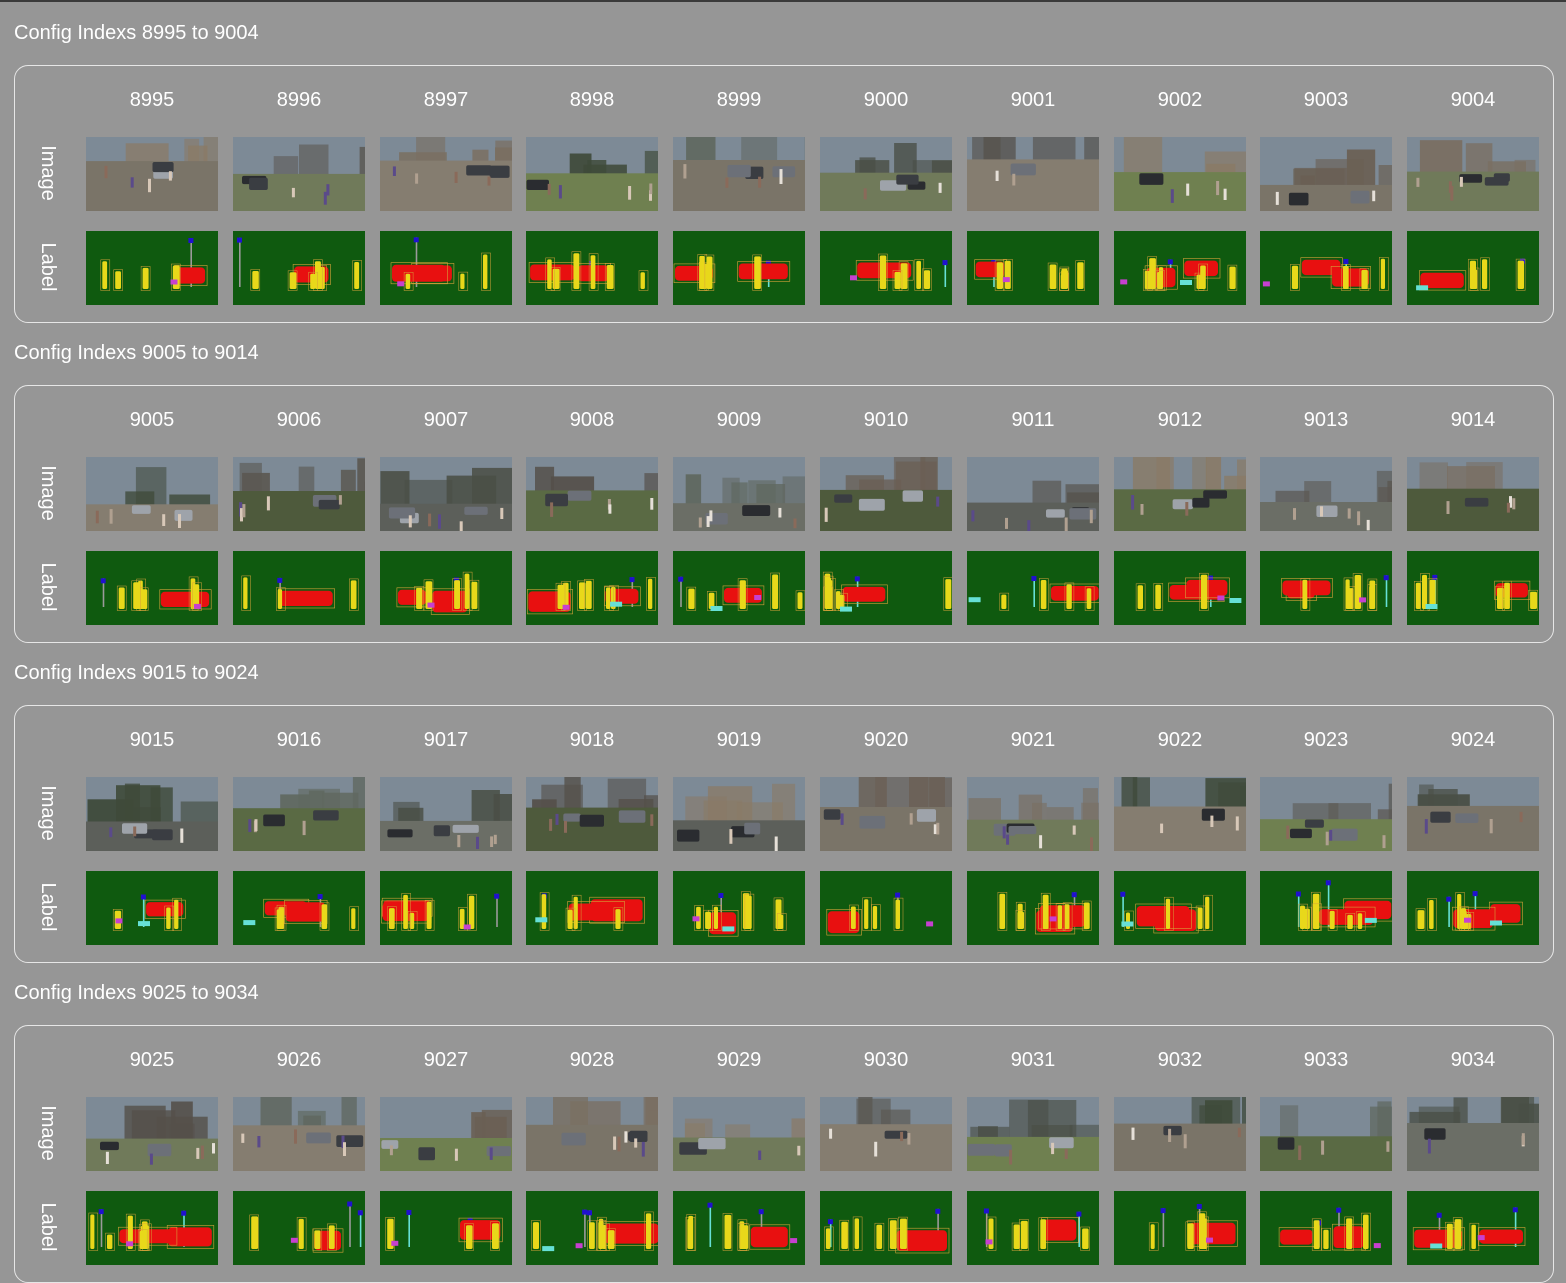 This screenshot has width=1566, height=1283. What do you see at coordinates (592, 420) in the screenshot?
I see `config-index-label: 9008` at bounding box center [592, 420].